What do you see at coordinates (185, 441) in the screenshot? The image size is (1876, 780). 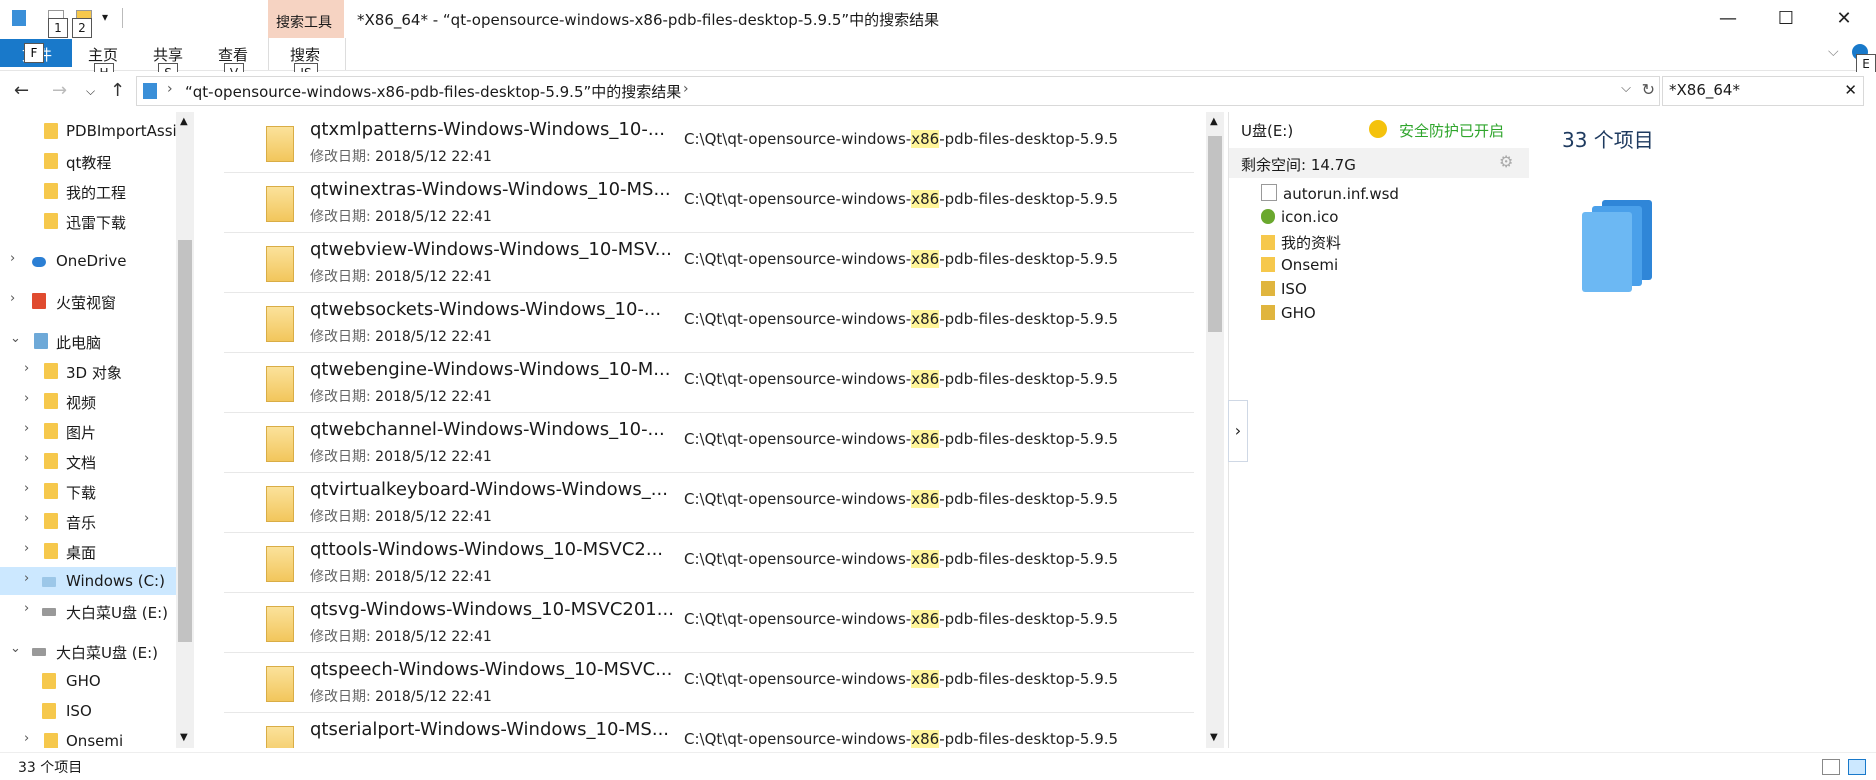 I see `sidebar-scroll-thumb` at bounding box center [185, 441].